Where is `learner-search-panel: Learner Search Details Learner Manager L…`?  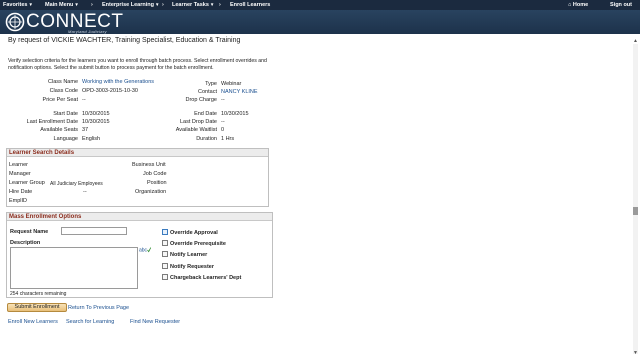 learner-search-panel: Learner Search Details Learner Manager L… is located at coordinates (137, 177).